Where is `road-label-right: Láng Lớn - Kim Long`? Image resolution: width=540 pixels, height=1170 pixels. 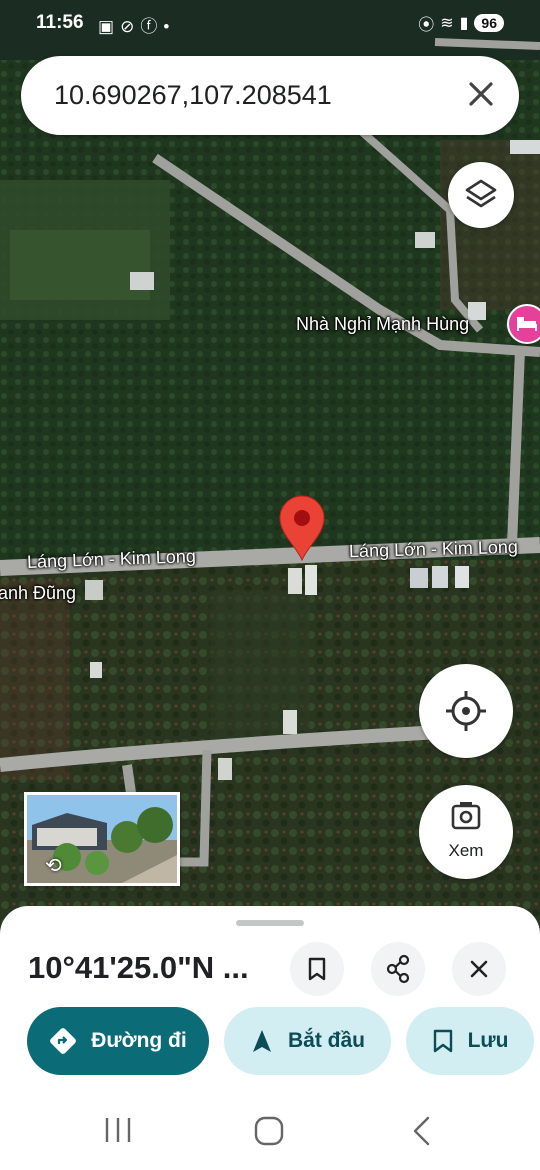 road-label-right: Láng Lớn - Kim Long is located at coordinates (433, 549).